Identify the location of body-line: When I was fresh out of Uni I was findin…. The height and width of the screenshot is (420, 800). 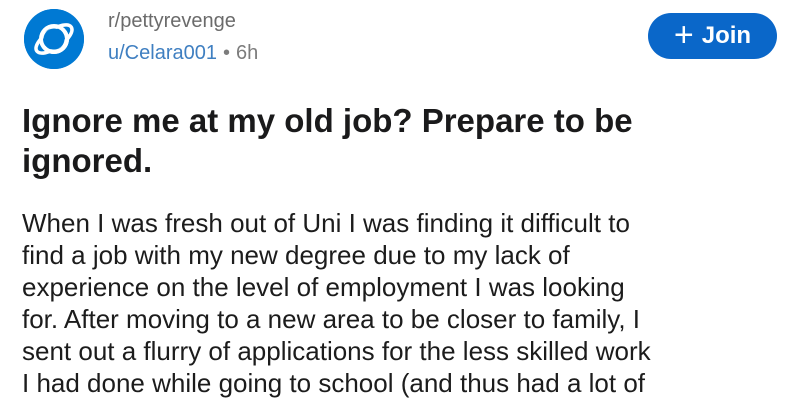
(326, 223).